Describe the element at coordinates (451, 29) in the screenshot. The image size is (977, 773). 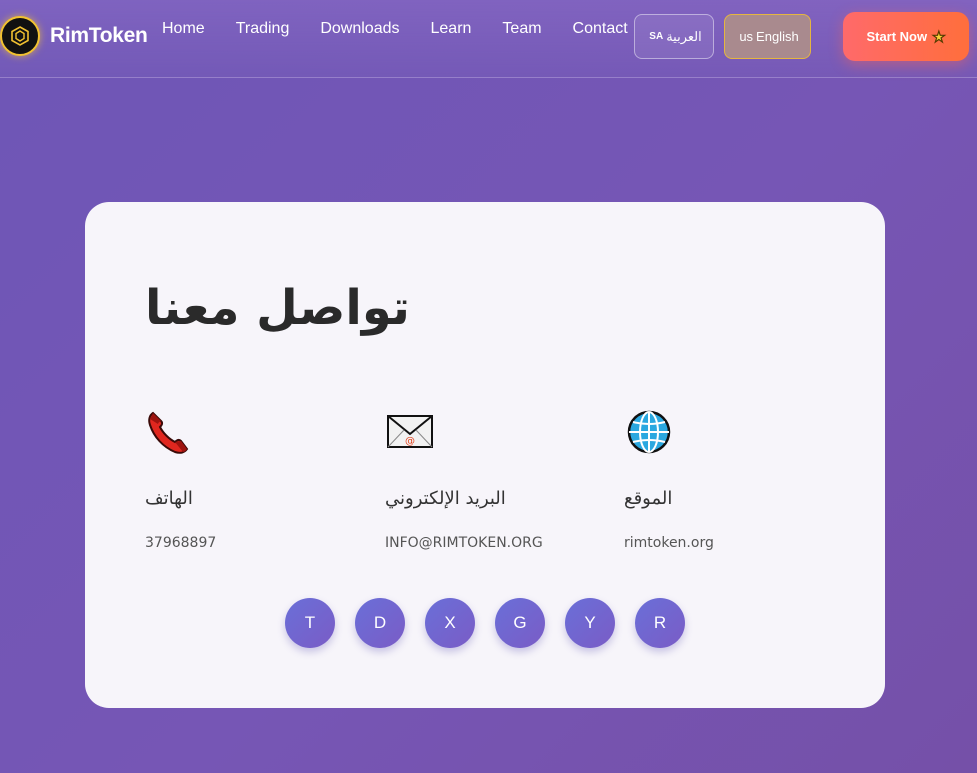
I see `nav-learn: Learn` at that location.